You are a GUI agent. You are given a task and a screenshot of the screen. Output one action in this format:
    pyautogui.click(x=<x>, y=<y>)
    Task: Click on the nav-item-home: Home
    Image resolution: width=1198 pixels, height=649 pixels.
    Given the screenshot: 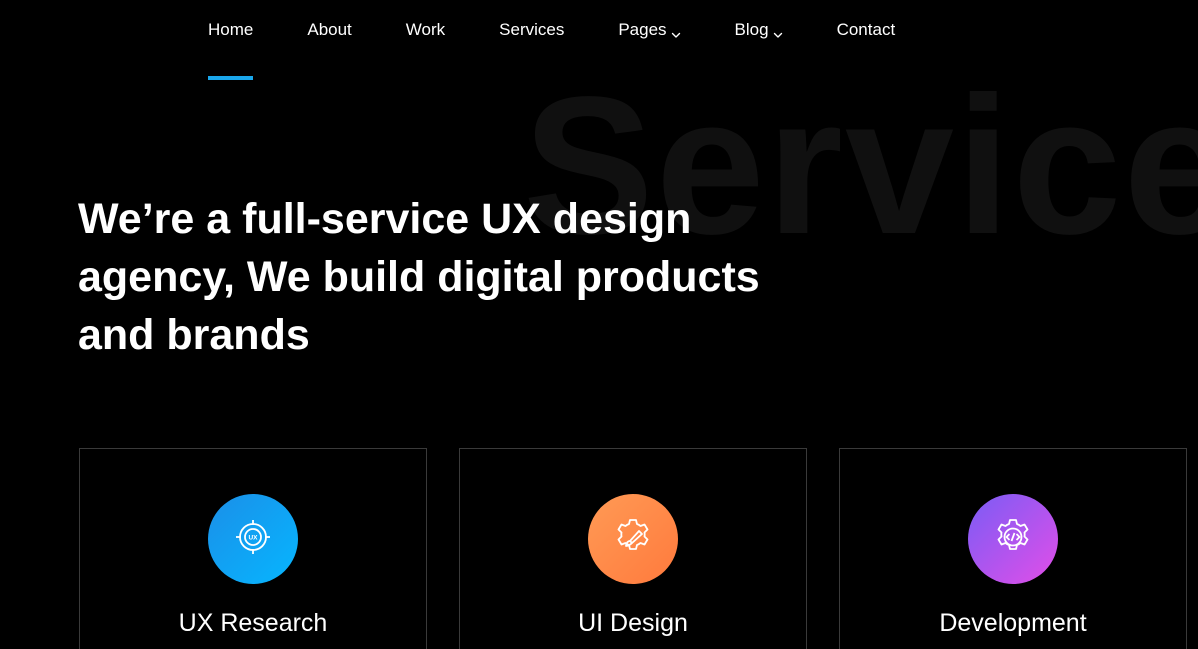 What is the action you would take?
    pyautogui.click(x=231, y=40)
    